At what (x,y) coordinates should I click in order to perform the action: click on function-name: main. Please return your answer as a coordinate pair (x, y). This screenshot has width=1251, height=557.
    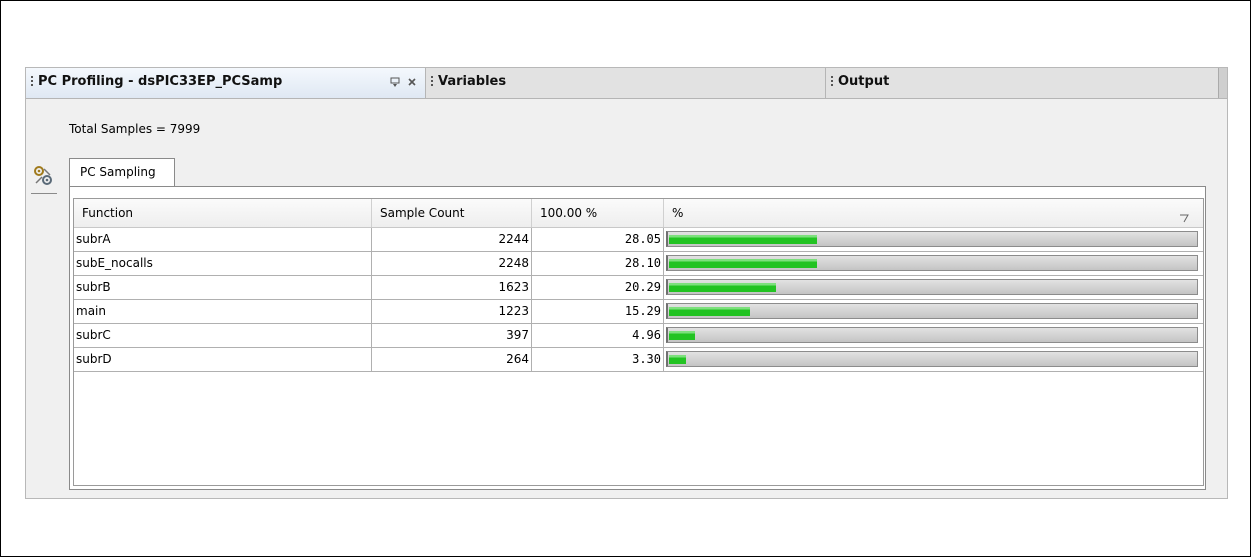
    Looking at the image, I should click on (223, 311).